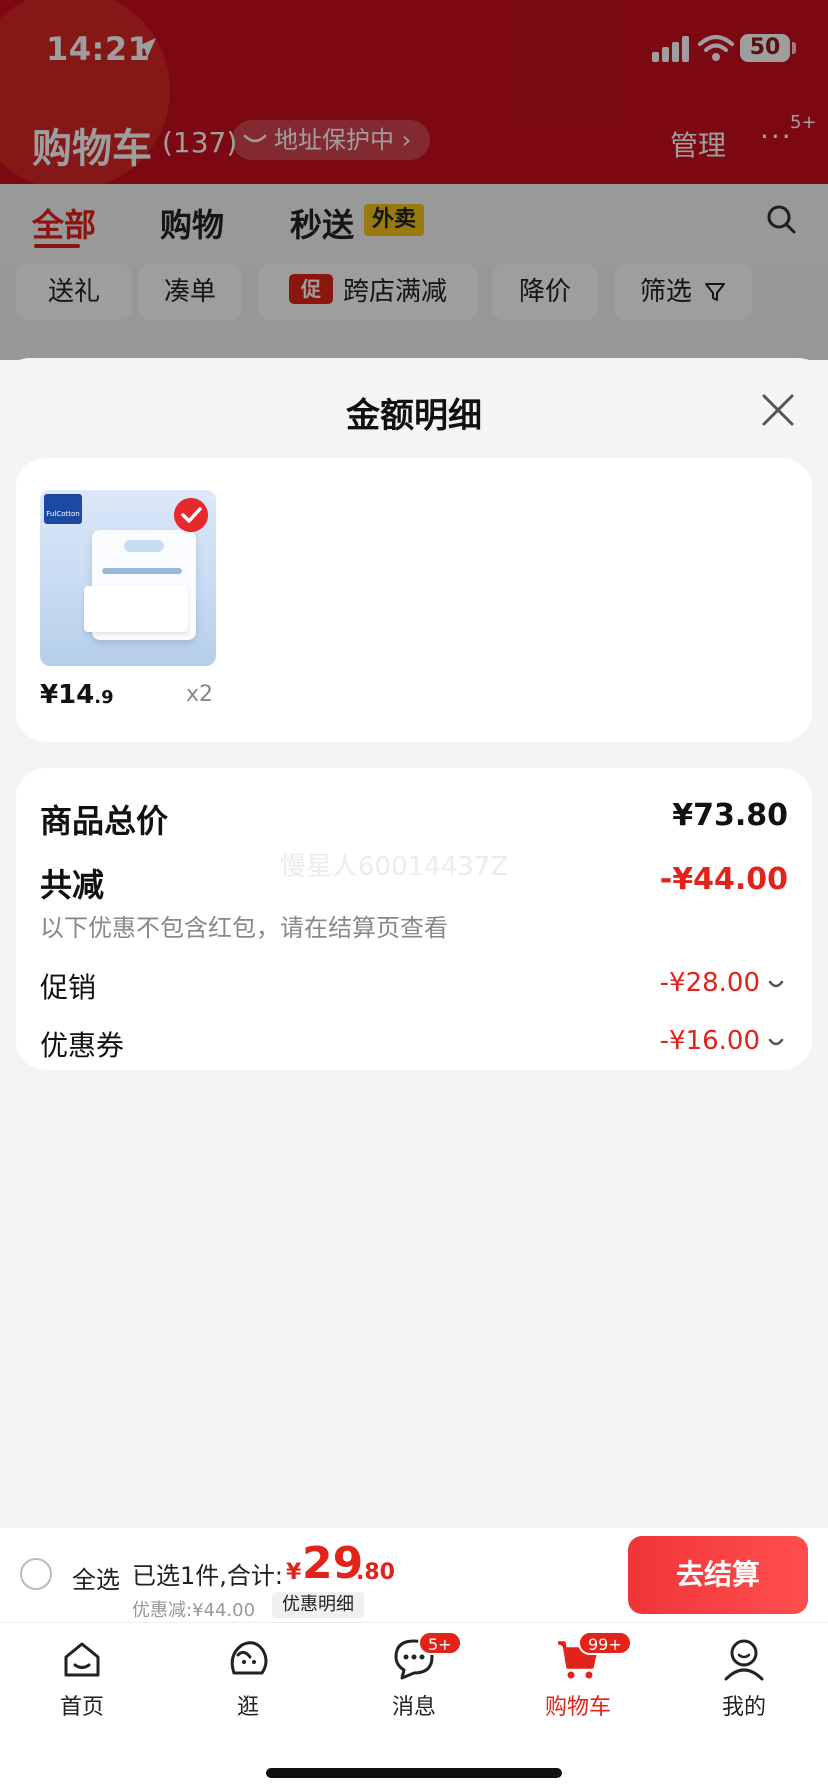 The width and height of the screenshot is (828, 1792). Describe the element at coordinates (440, 1643) in the screenshot. I see `messages-badge: 5+` at that location.